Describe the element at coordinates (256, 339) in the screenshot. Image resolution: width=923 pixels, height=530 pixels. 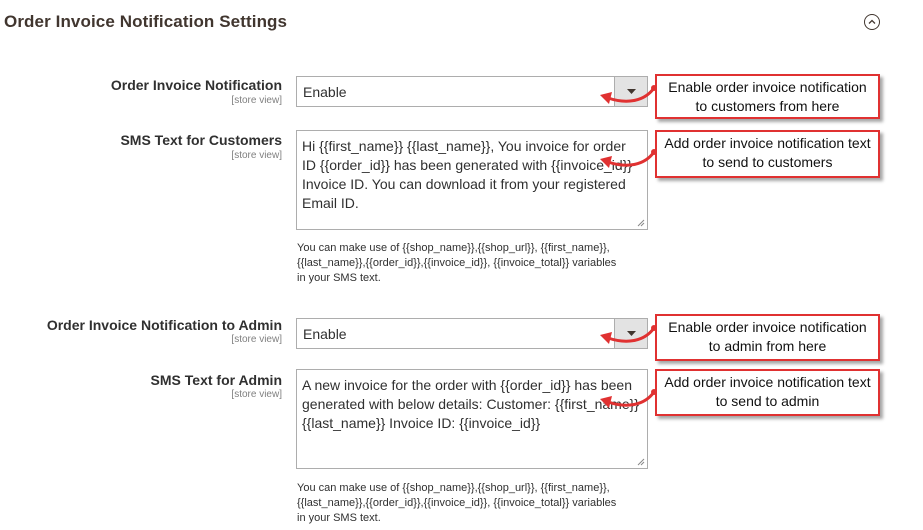
I see `order-invoice-notification-admin-scope: [store view]` at that location.